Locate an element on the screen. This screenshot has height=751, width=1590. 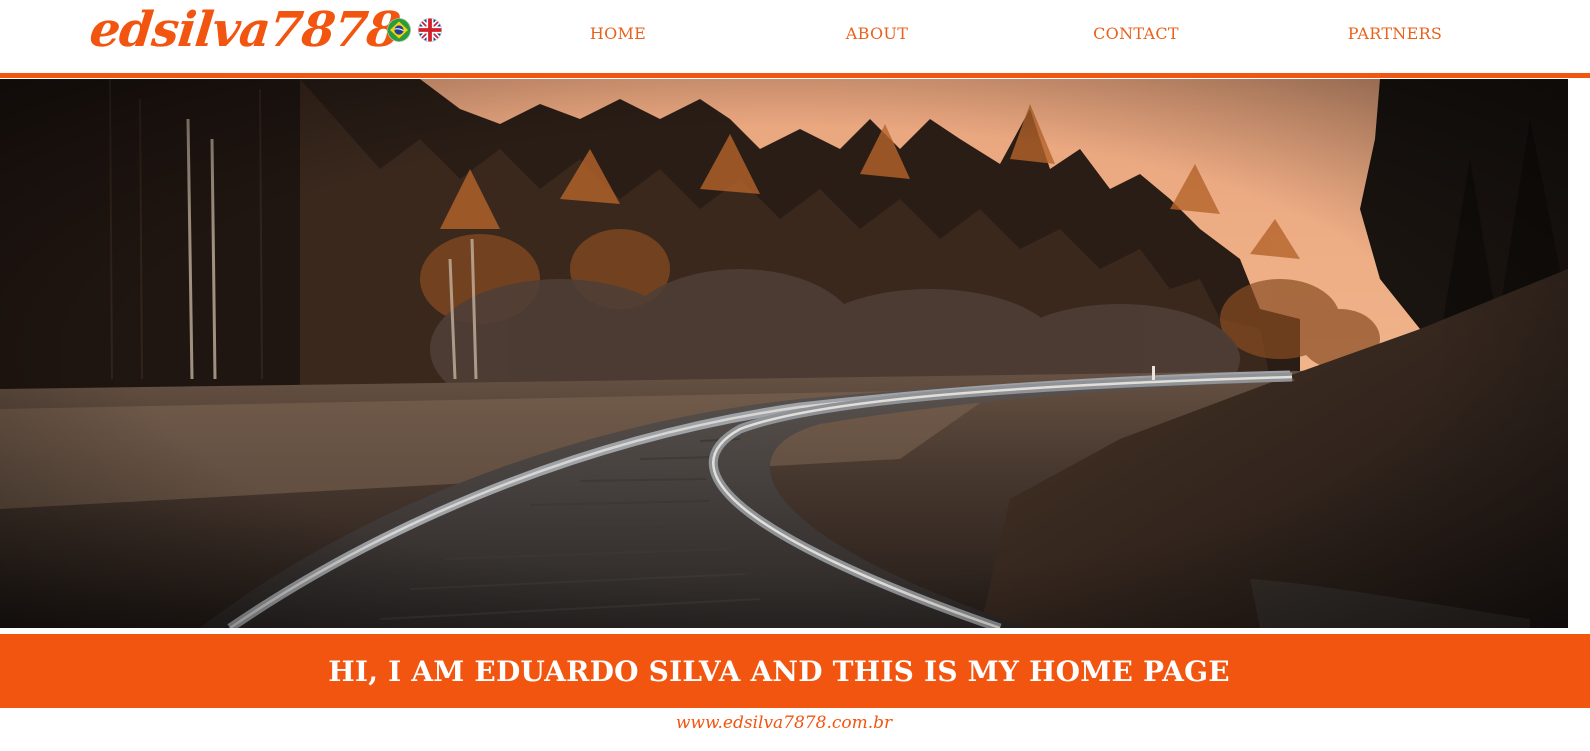
nav-about-link: ABOUT is located at coordinates (877, 33).